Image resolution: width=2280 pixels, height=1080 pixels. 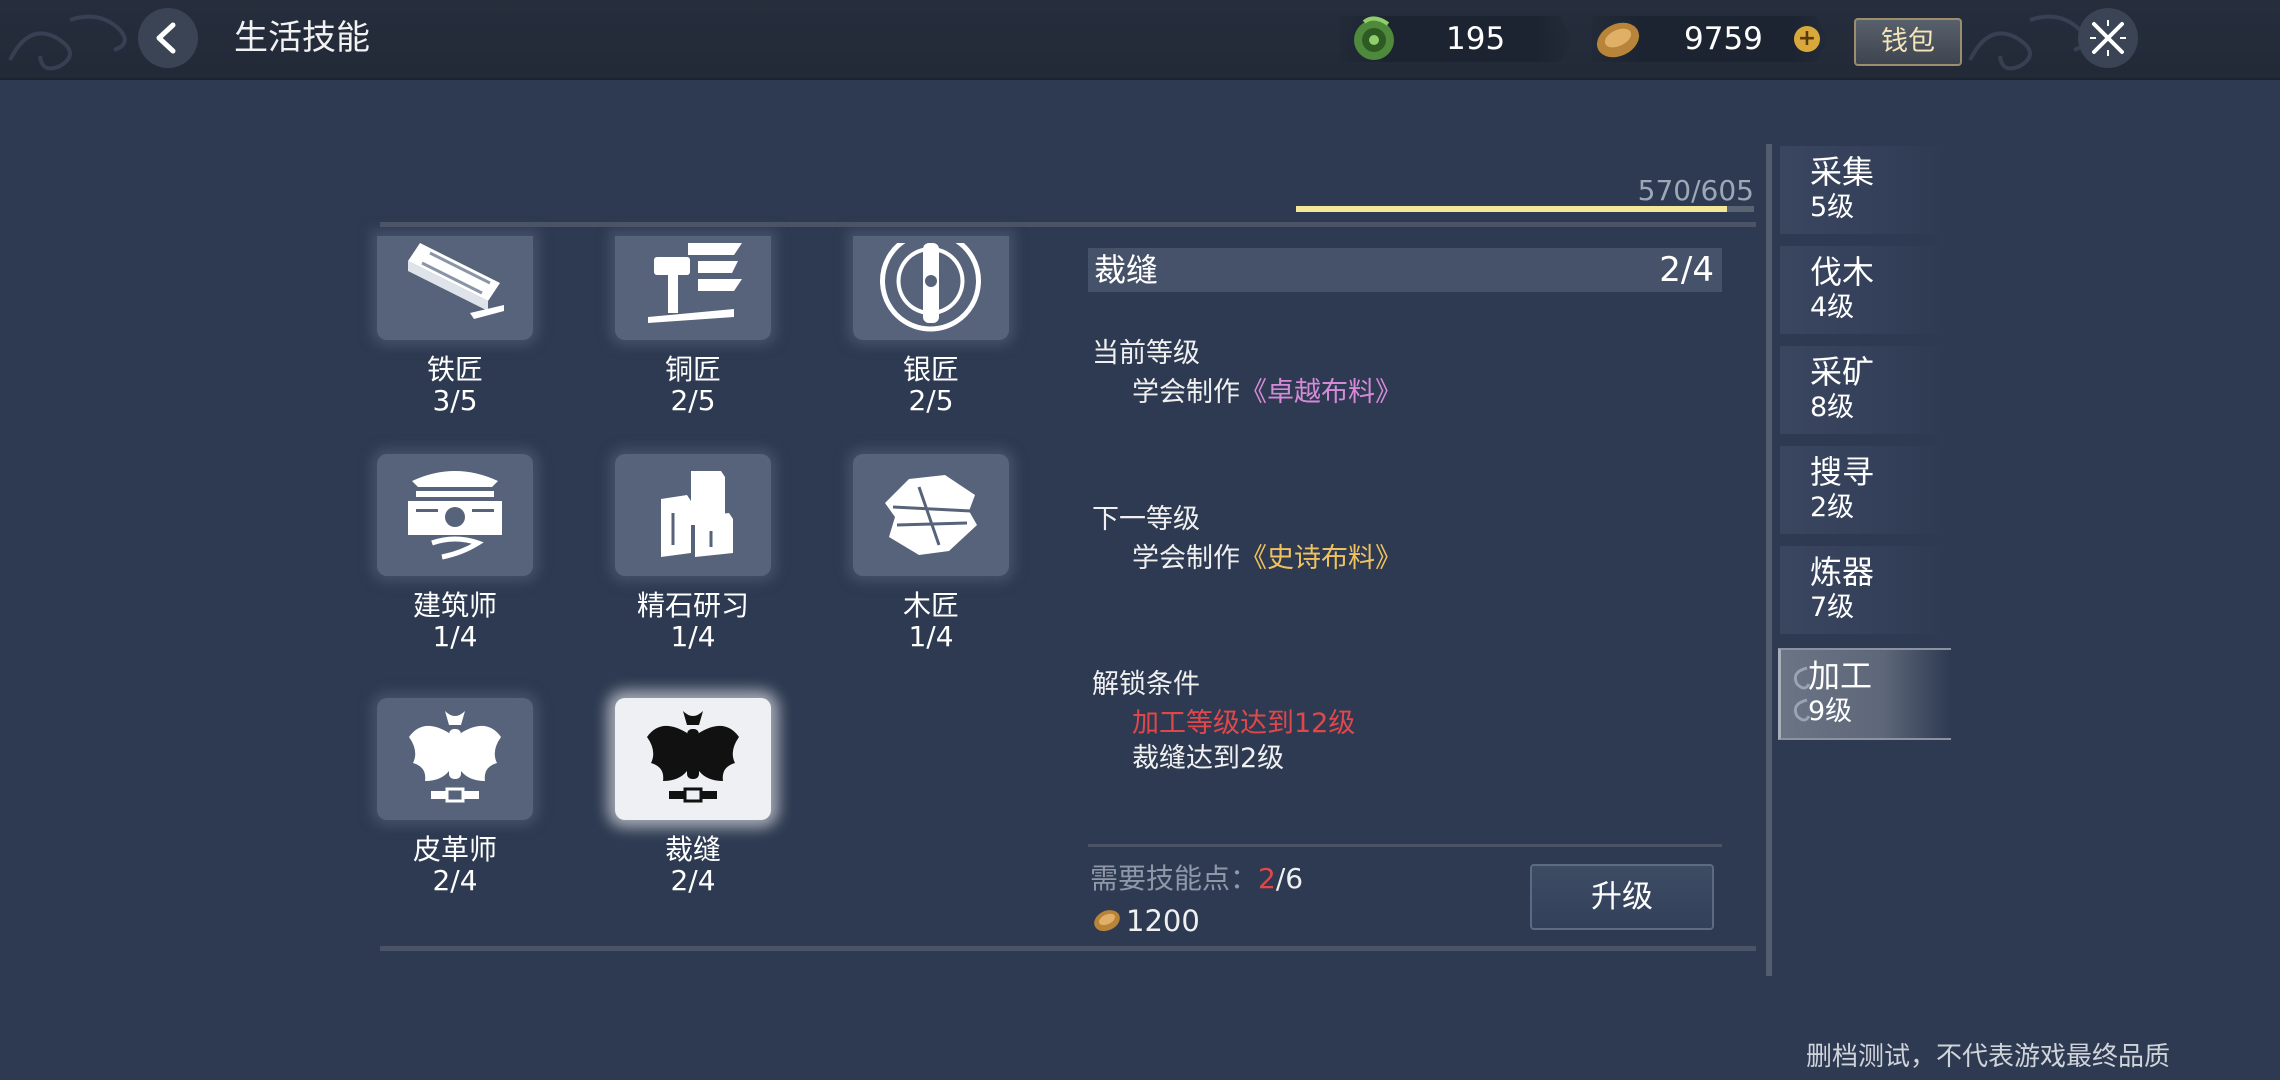 I want to click on skill-point-cost: 需要技能点：2/6, so click(x=1196, y=879).